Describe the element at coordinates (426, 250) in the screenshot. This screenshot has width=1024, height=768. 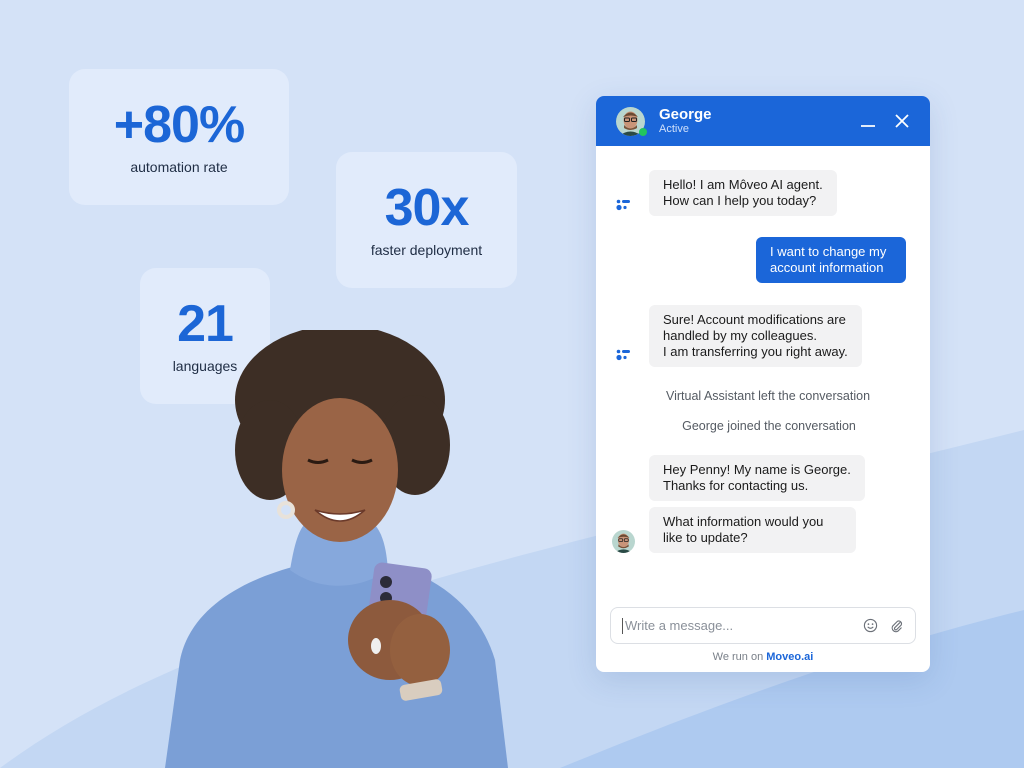
I see `stat-label: faster deployment` at that location.